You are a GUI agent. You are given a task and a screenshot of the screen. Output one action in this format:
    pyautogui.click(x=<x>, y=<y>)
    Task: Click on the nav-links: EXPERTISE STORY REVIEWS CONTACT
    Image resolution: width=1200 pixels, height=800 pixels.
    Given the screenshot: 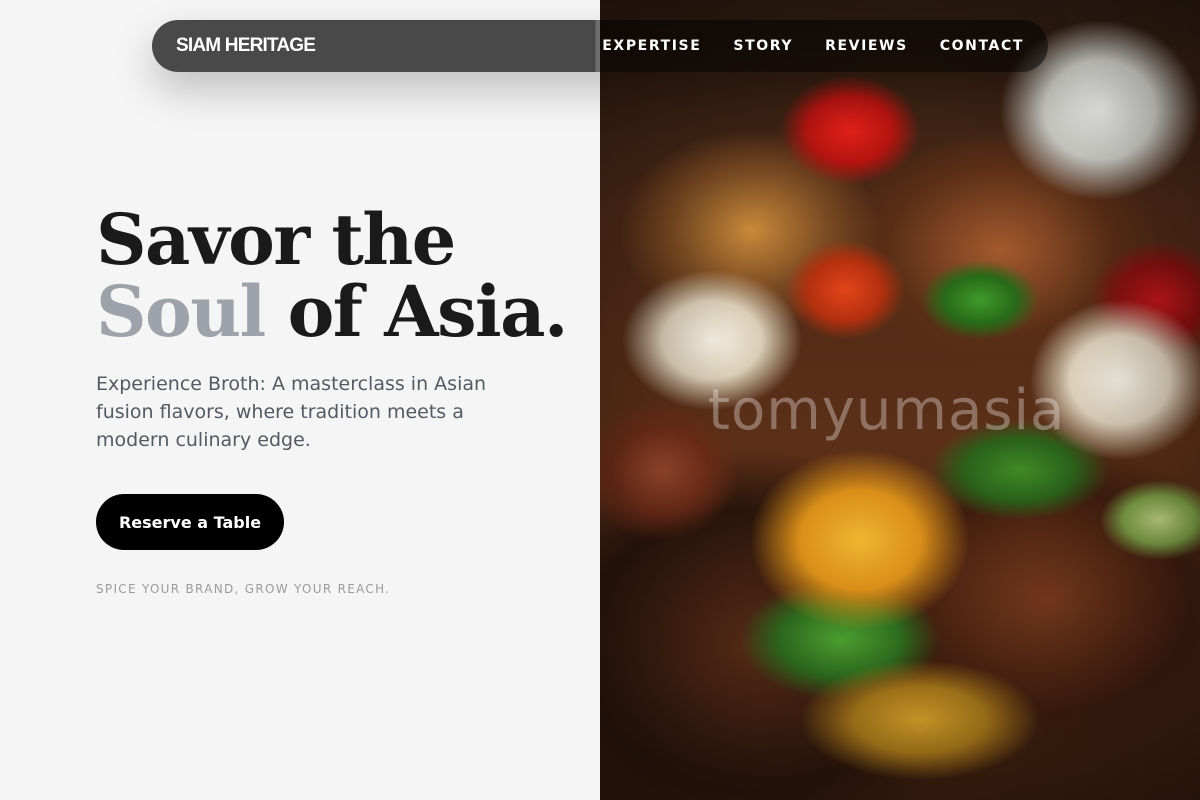 What is the action you would take?
    pyautogui.click(x=813, y=46)
    